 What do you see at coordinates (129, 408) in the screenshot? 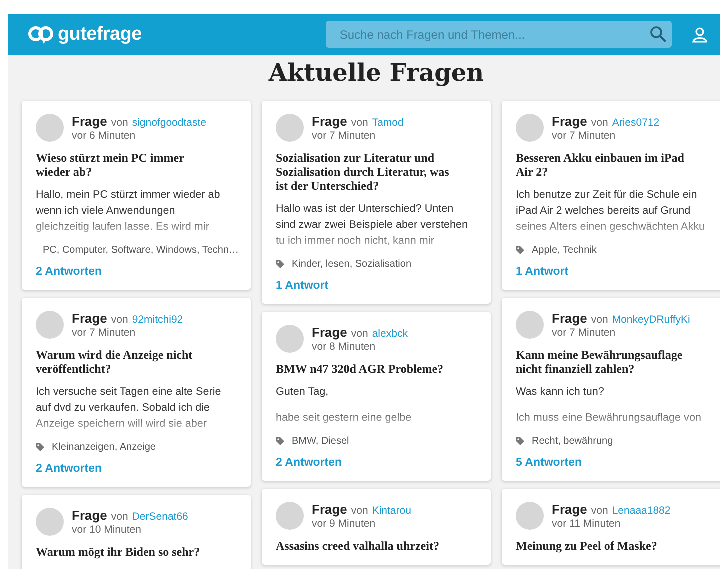
I see `question-preview: Ich versuche seit Tagen eine alte Serie auf dvd zu verkaufen. Sobald ich die Anzeige speichern will wird sie aber` at bounding box center [129, 408].